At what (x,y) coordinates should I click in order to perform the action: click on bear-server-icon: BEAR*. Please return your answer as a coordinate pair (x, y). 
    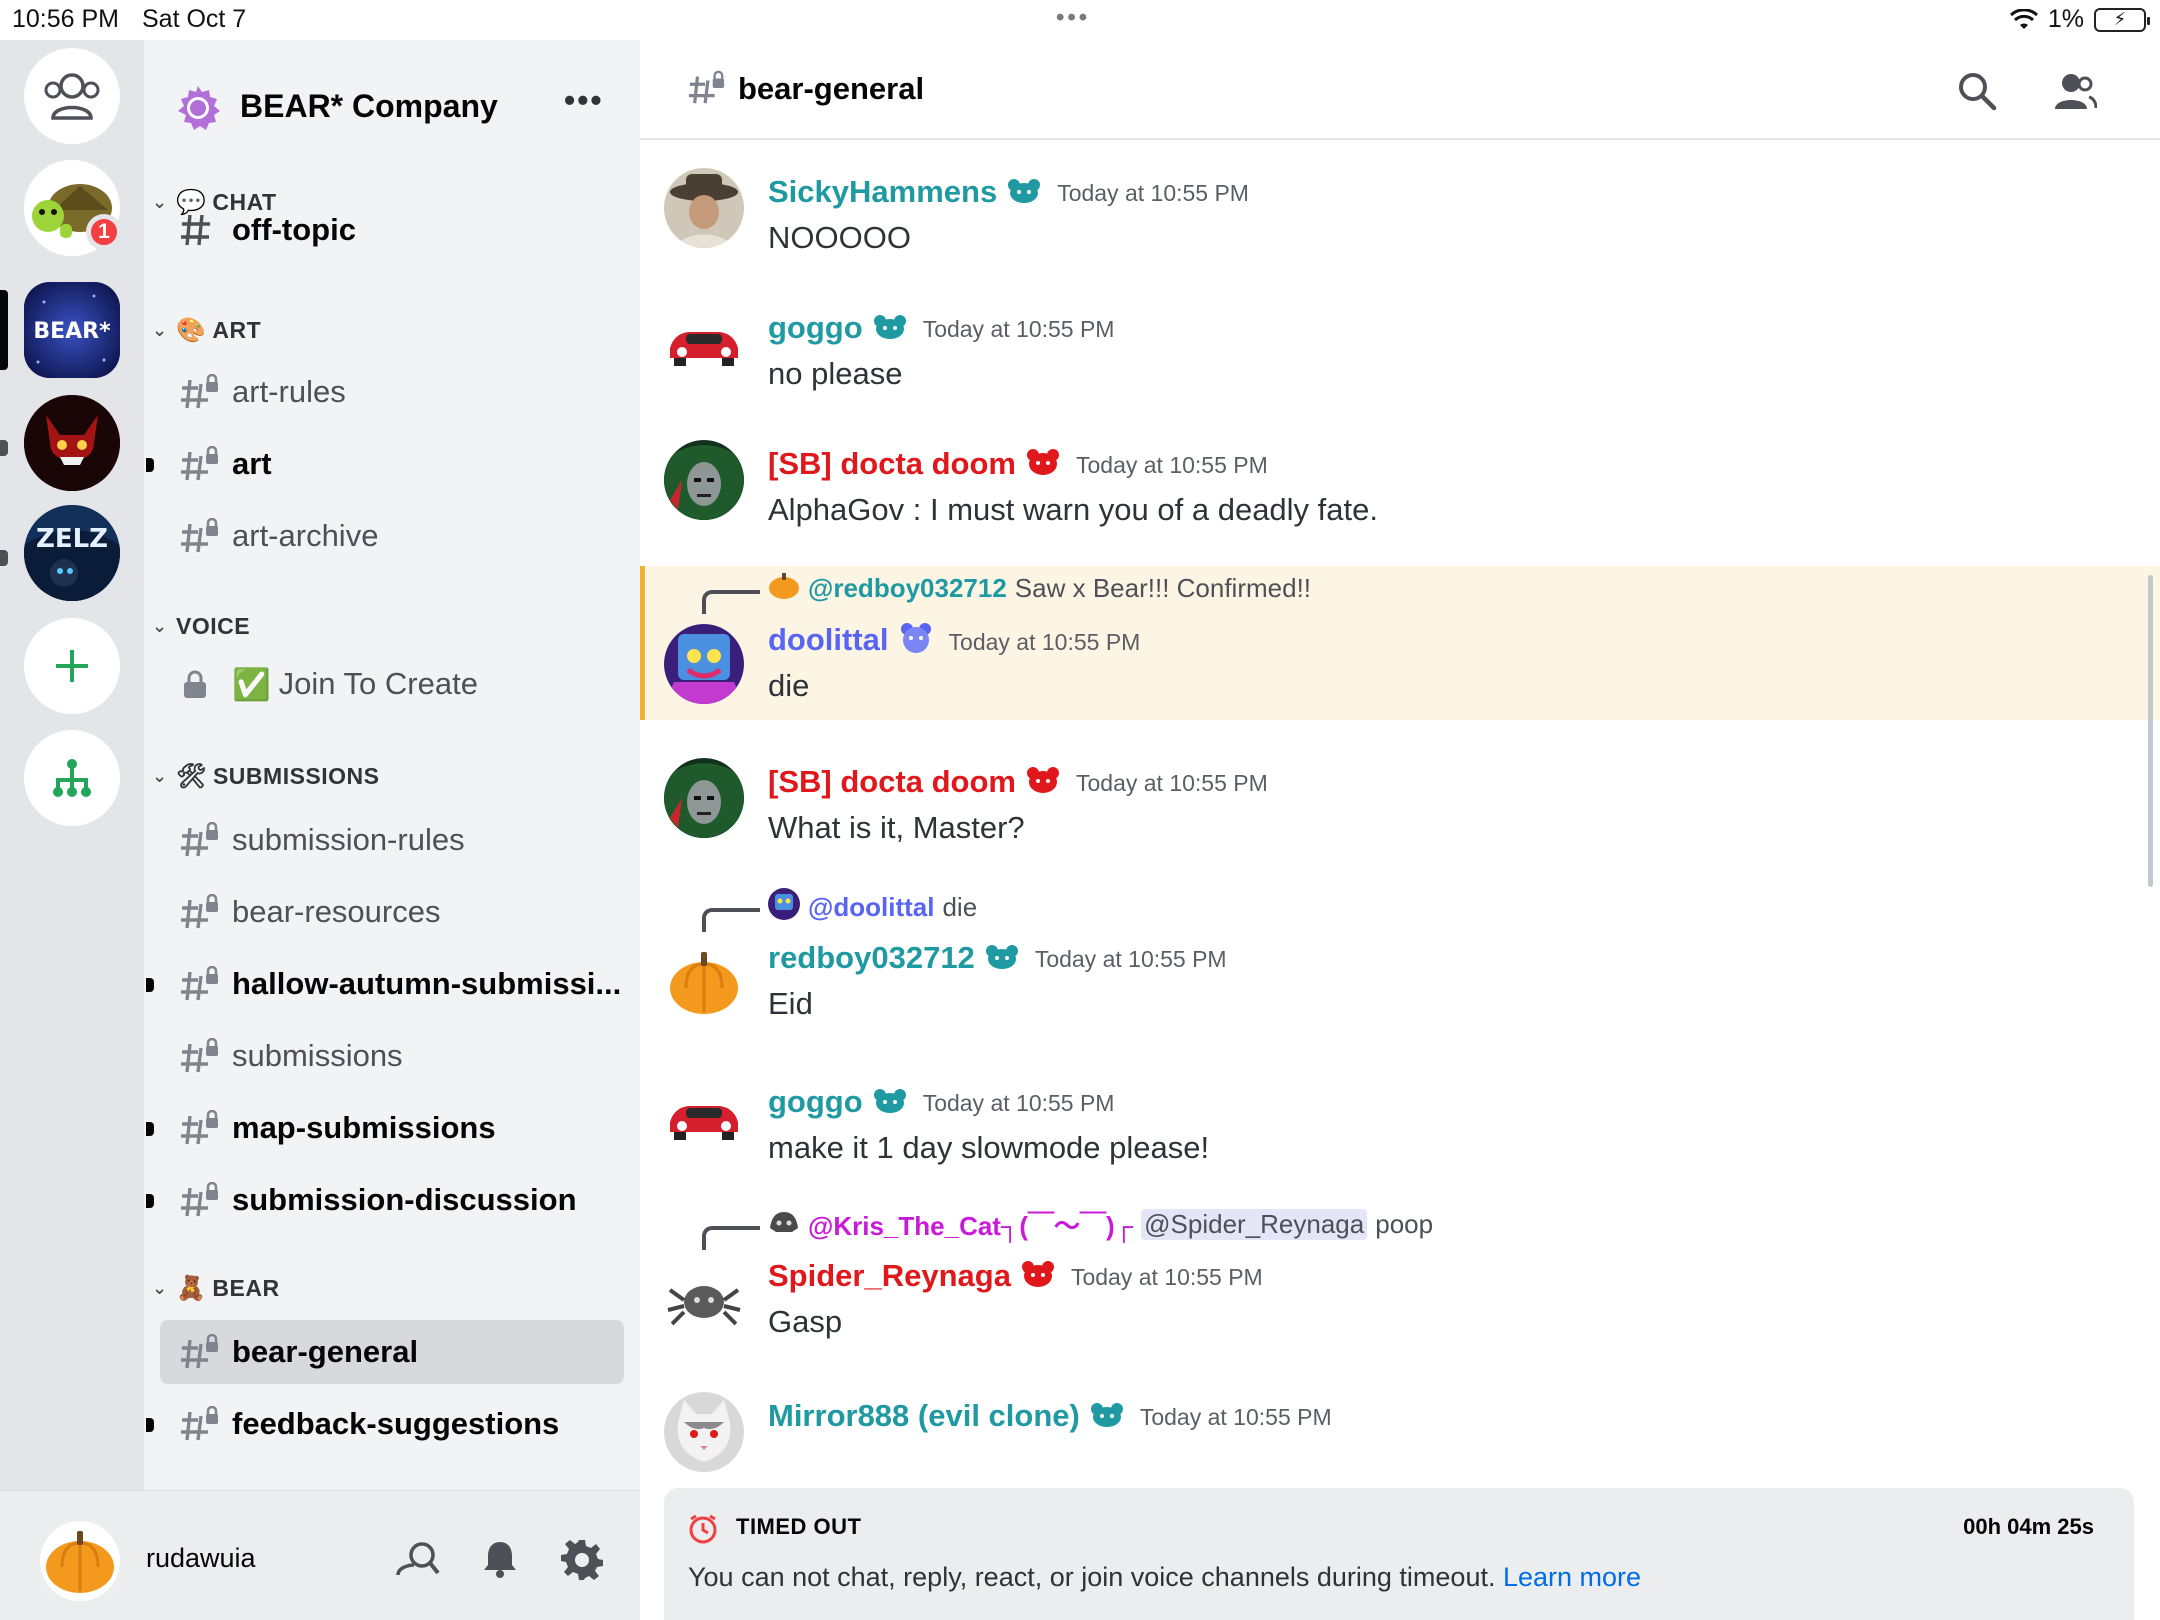
    Looking at the image, I should click on (72, 330).